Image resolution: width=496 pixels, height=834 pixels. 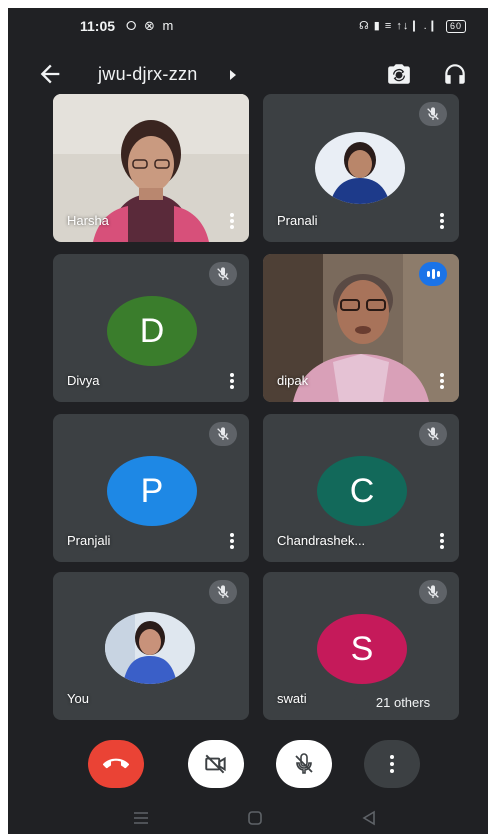 I want to click on battery-icon: 60, so click(x=455, y=26).